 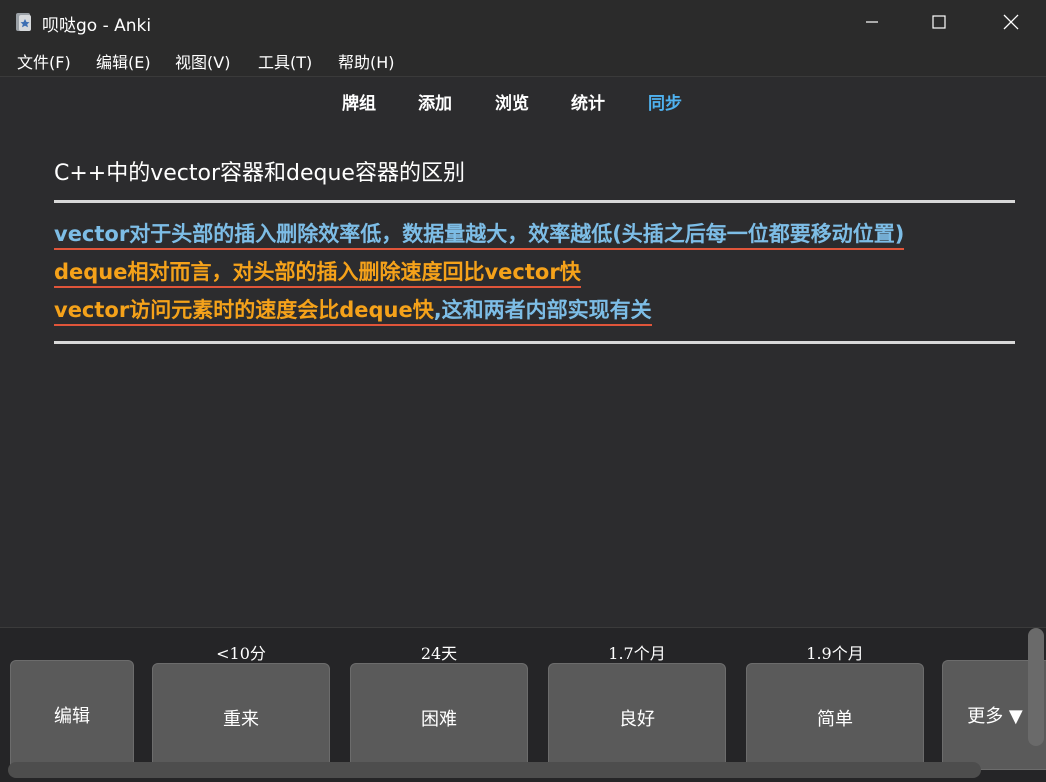 I want to click on interval-good: 1.7个月, so click(x=637, y=653).